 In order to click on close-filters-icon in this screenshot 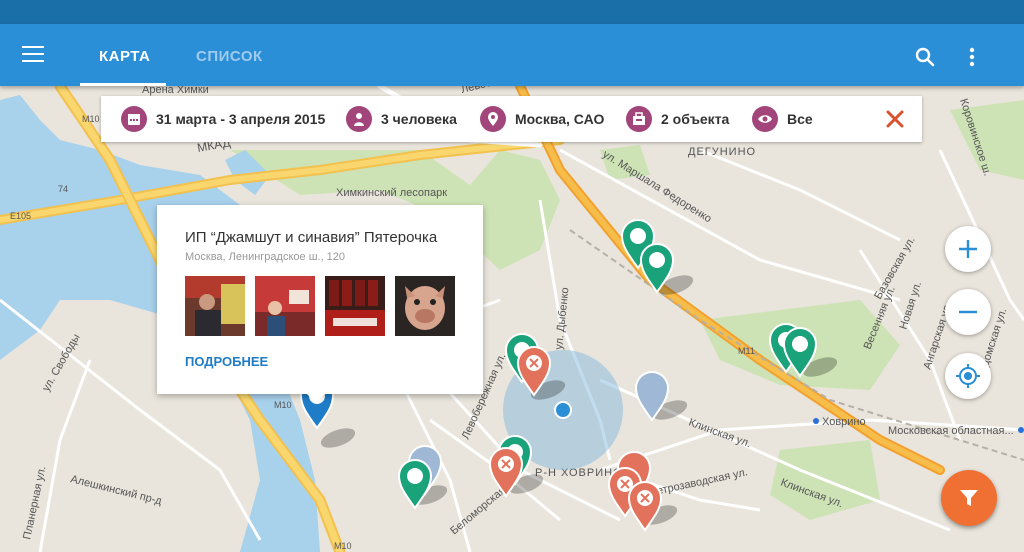, I will do `click(895, 119)`.